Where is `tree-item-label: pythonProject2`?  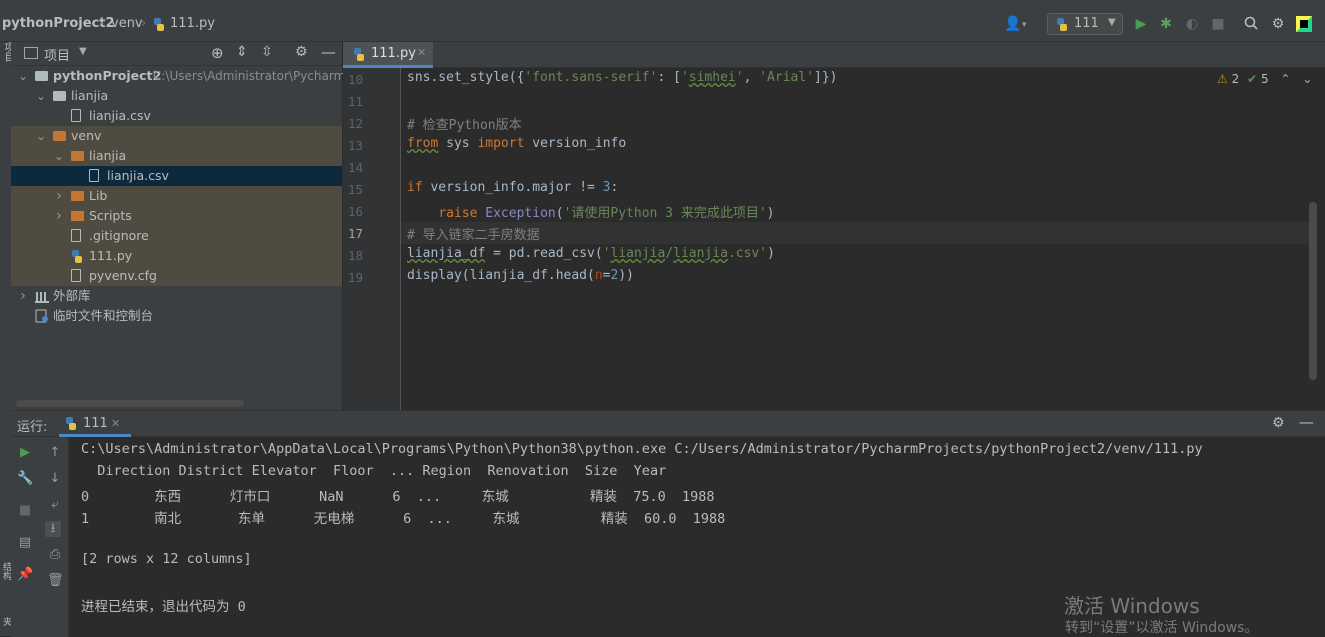 tree-item-label: pythonProject2 is located at coordinates (107, 75).